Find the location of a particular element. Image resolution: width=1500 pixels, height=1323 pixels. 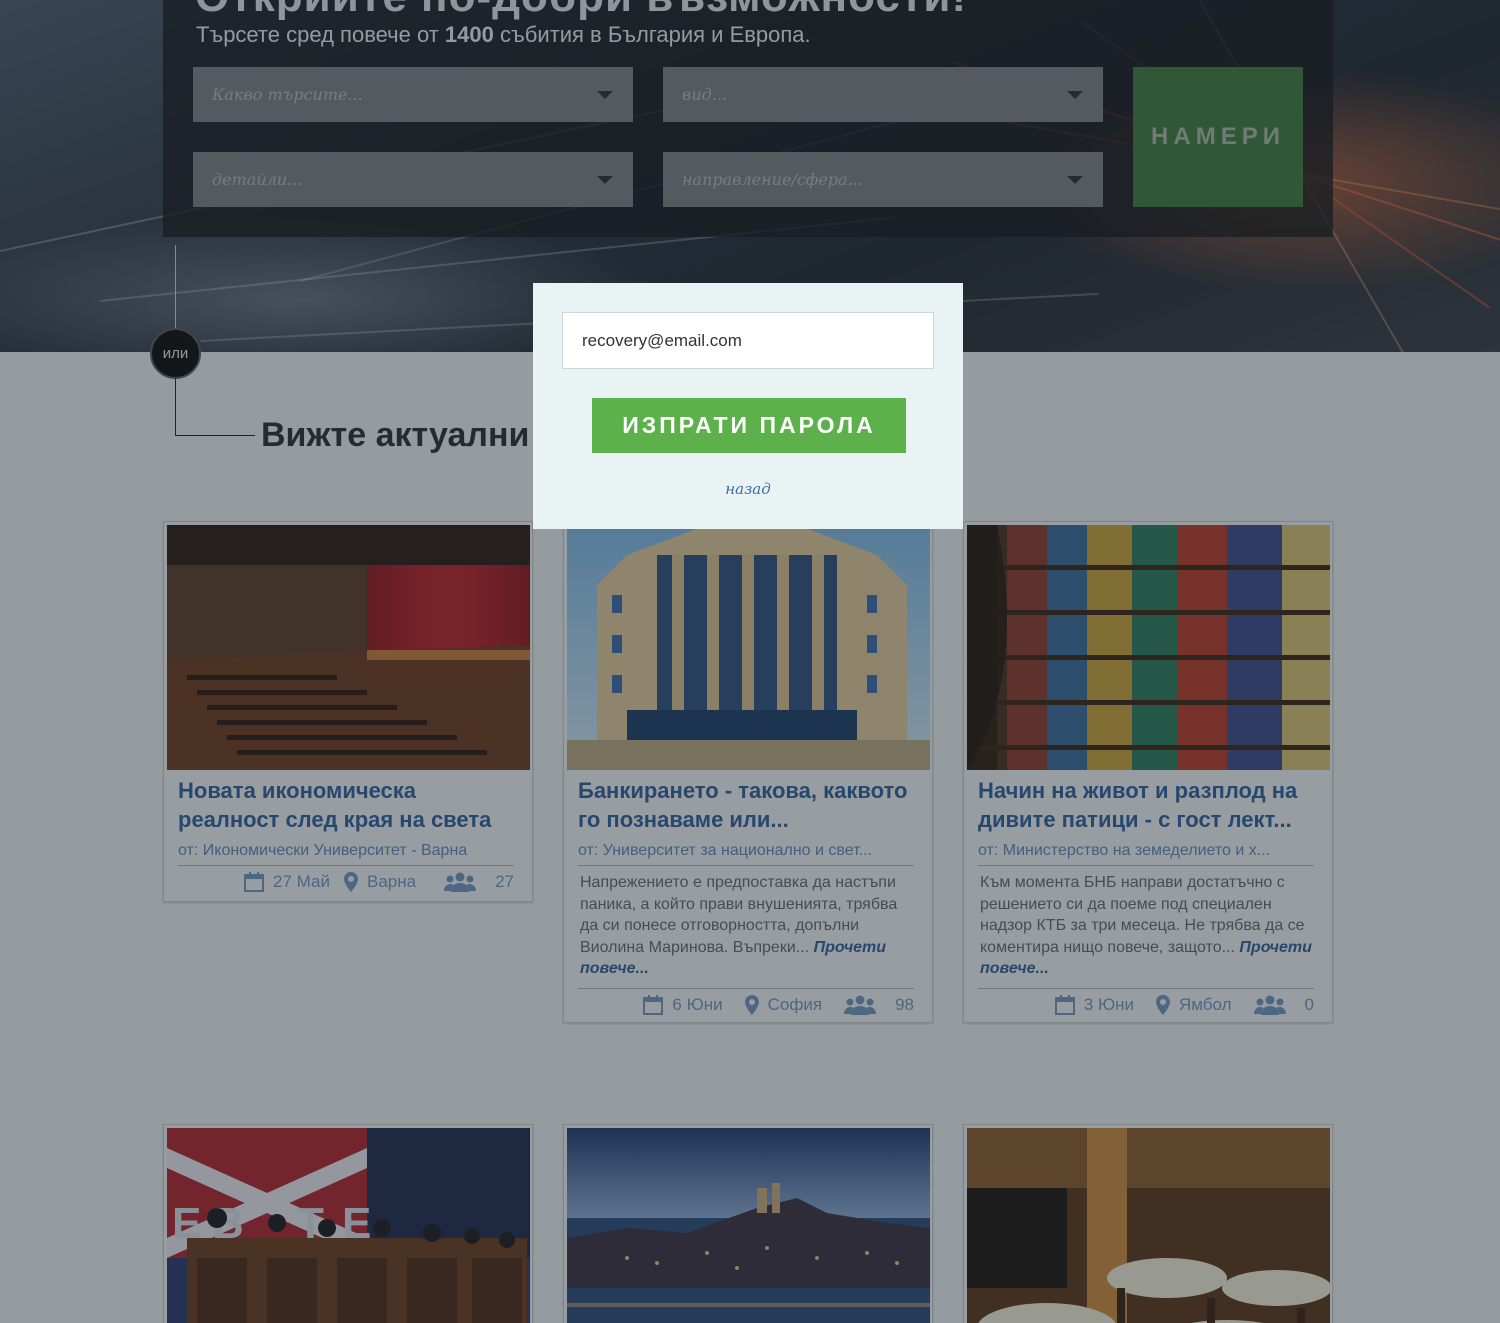

recovery-email-input is located at coordinates (748, 340).